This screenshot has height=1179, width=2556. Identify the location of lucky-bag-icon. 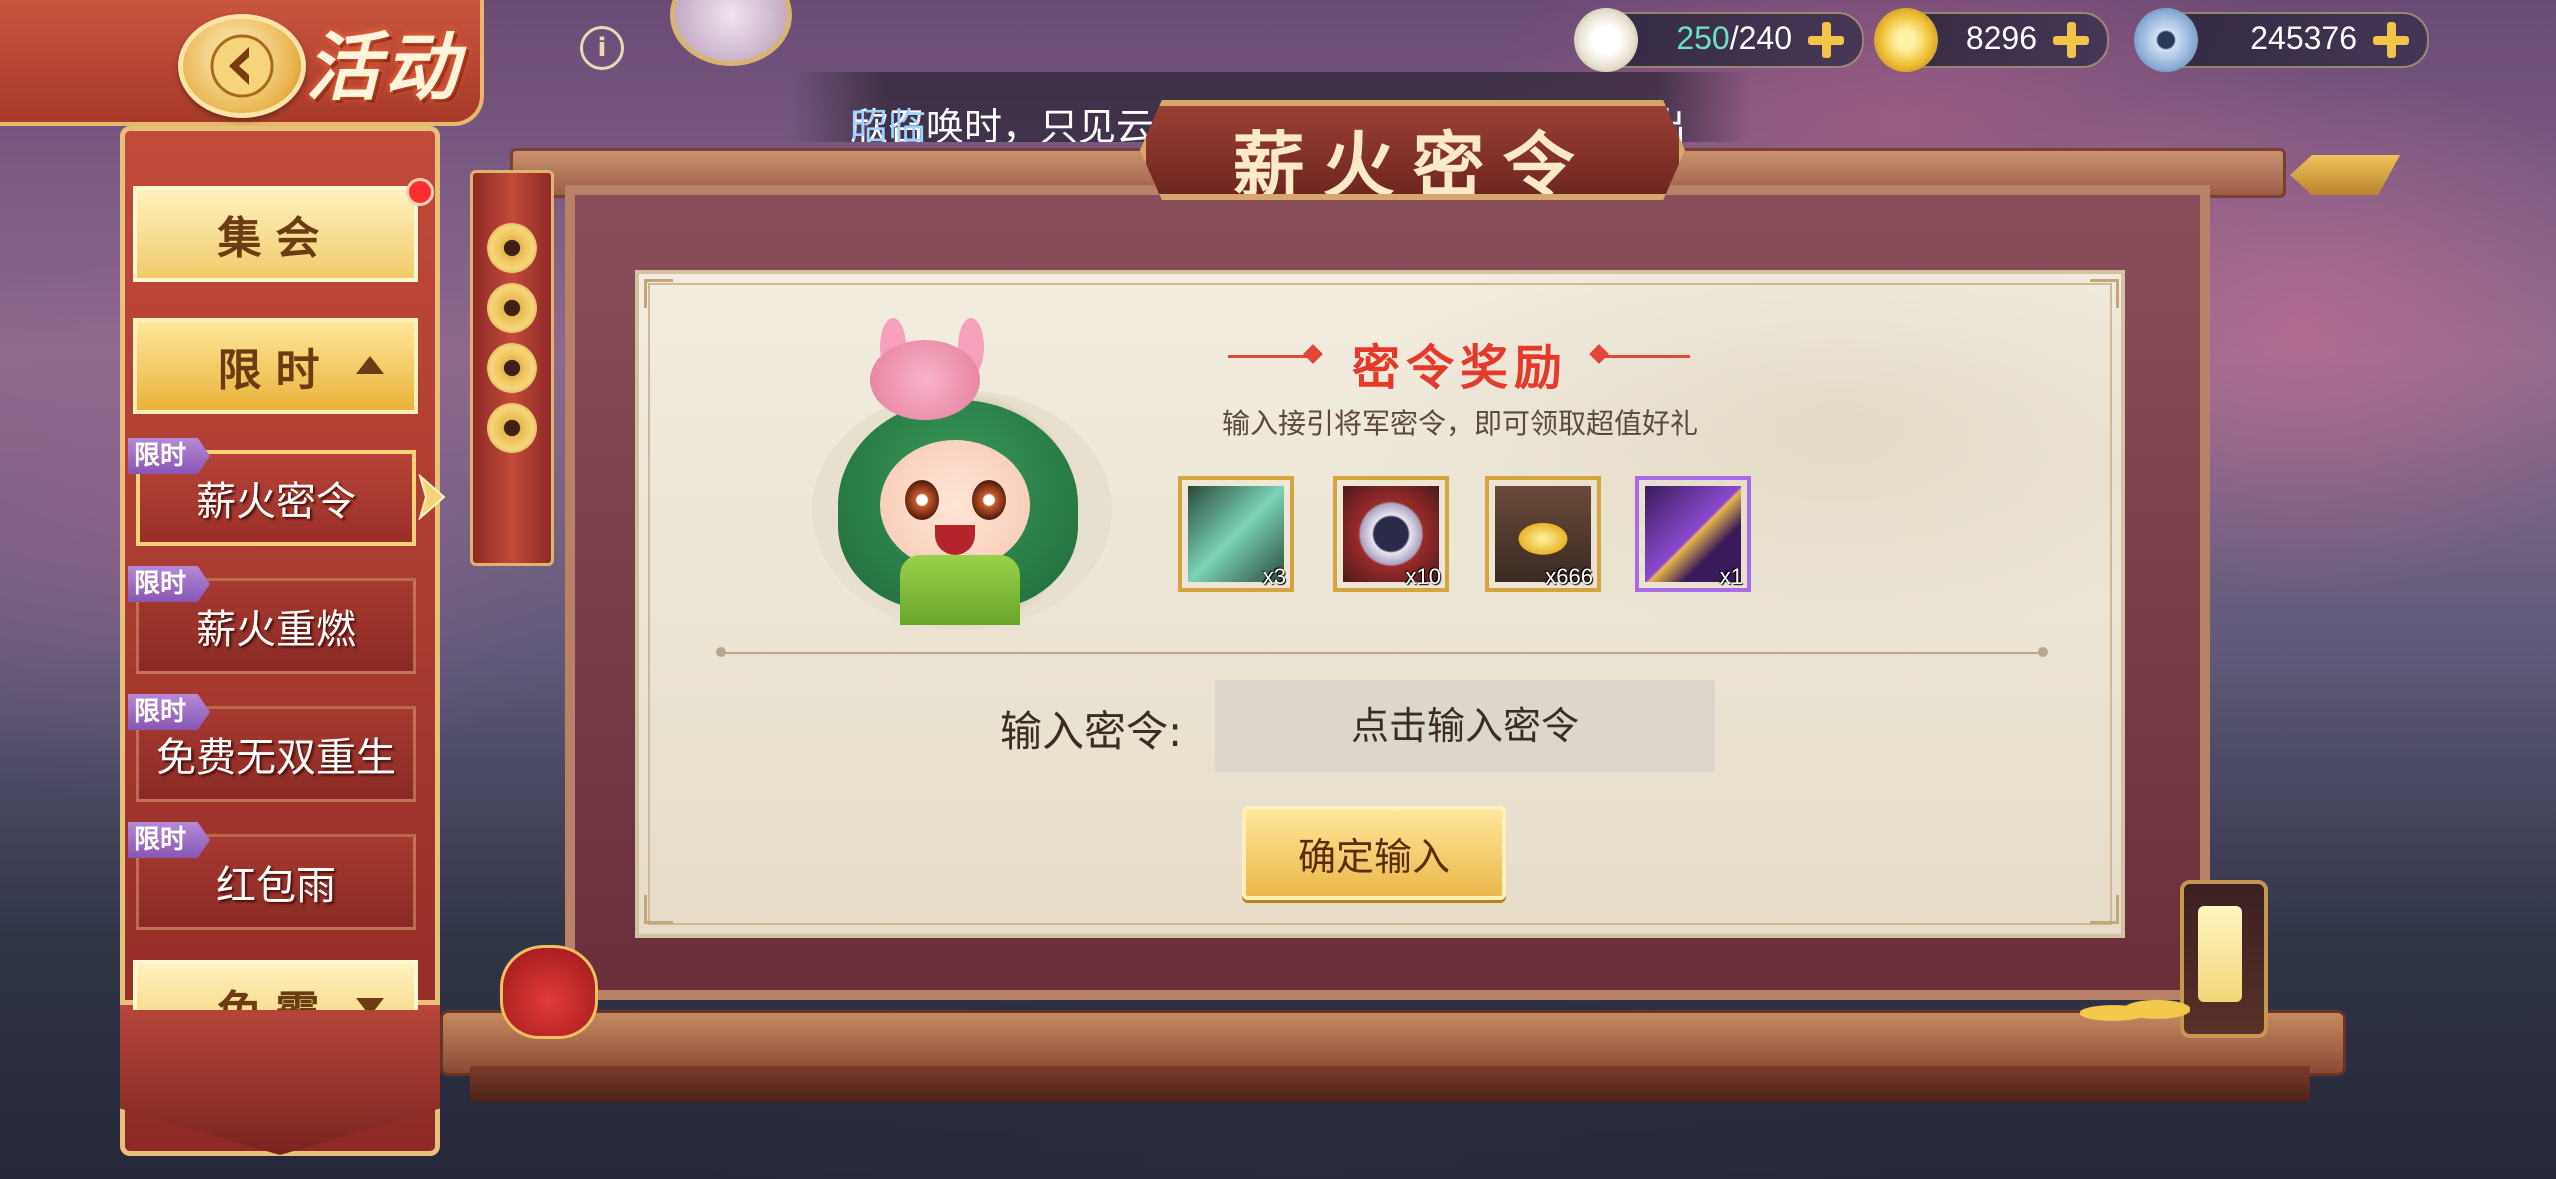
(549, 992).